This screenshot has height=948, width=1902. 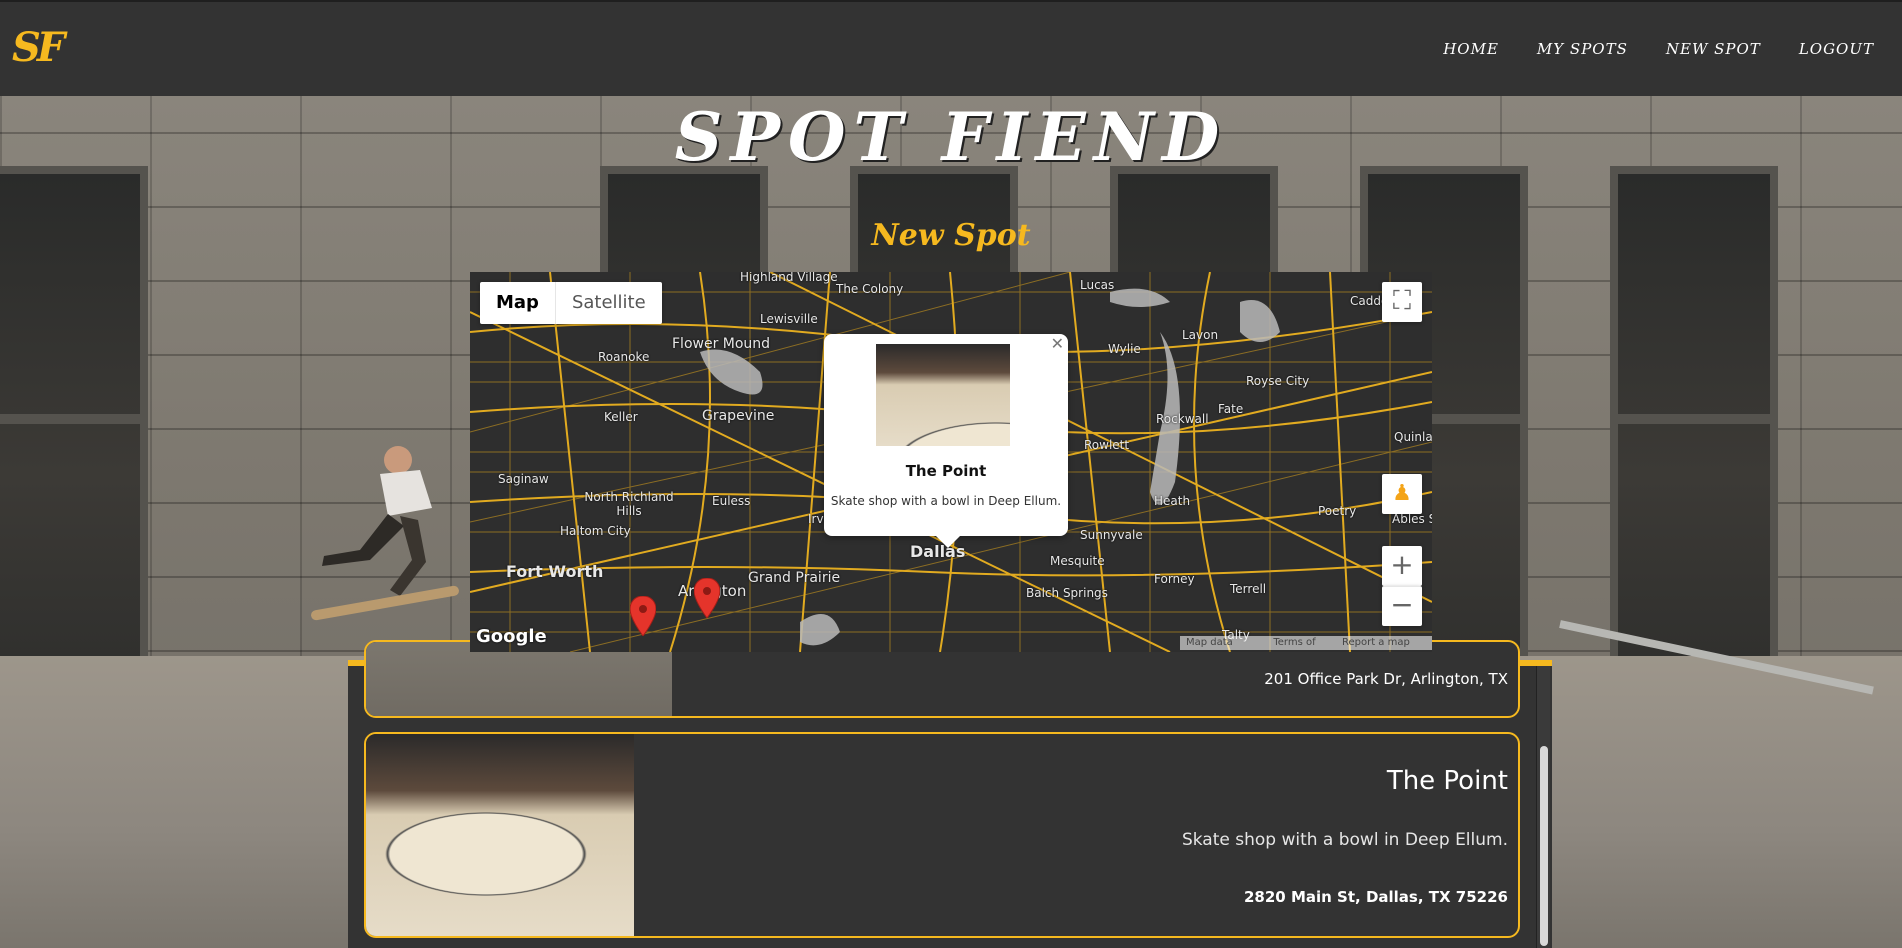 I want to click on site-title: SPOT FIEND, so click(x=951, y=137).